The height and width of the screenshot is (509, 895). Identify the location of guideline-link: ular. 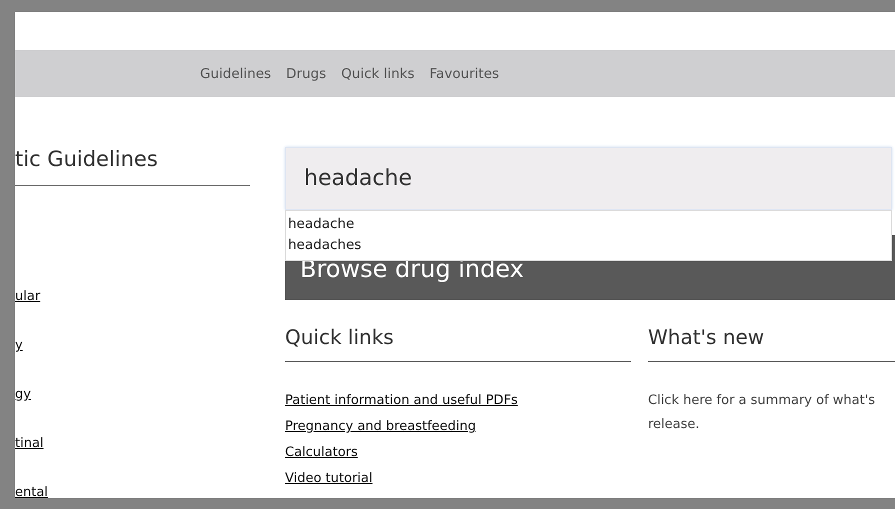
(27, 296).